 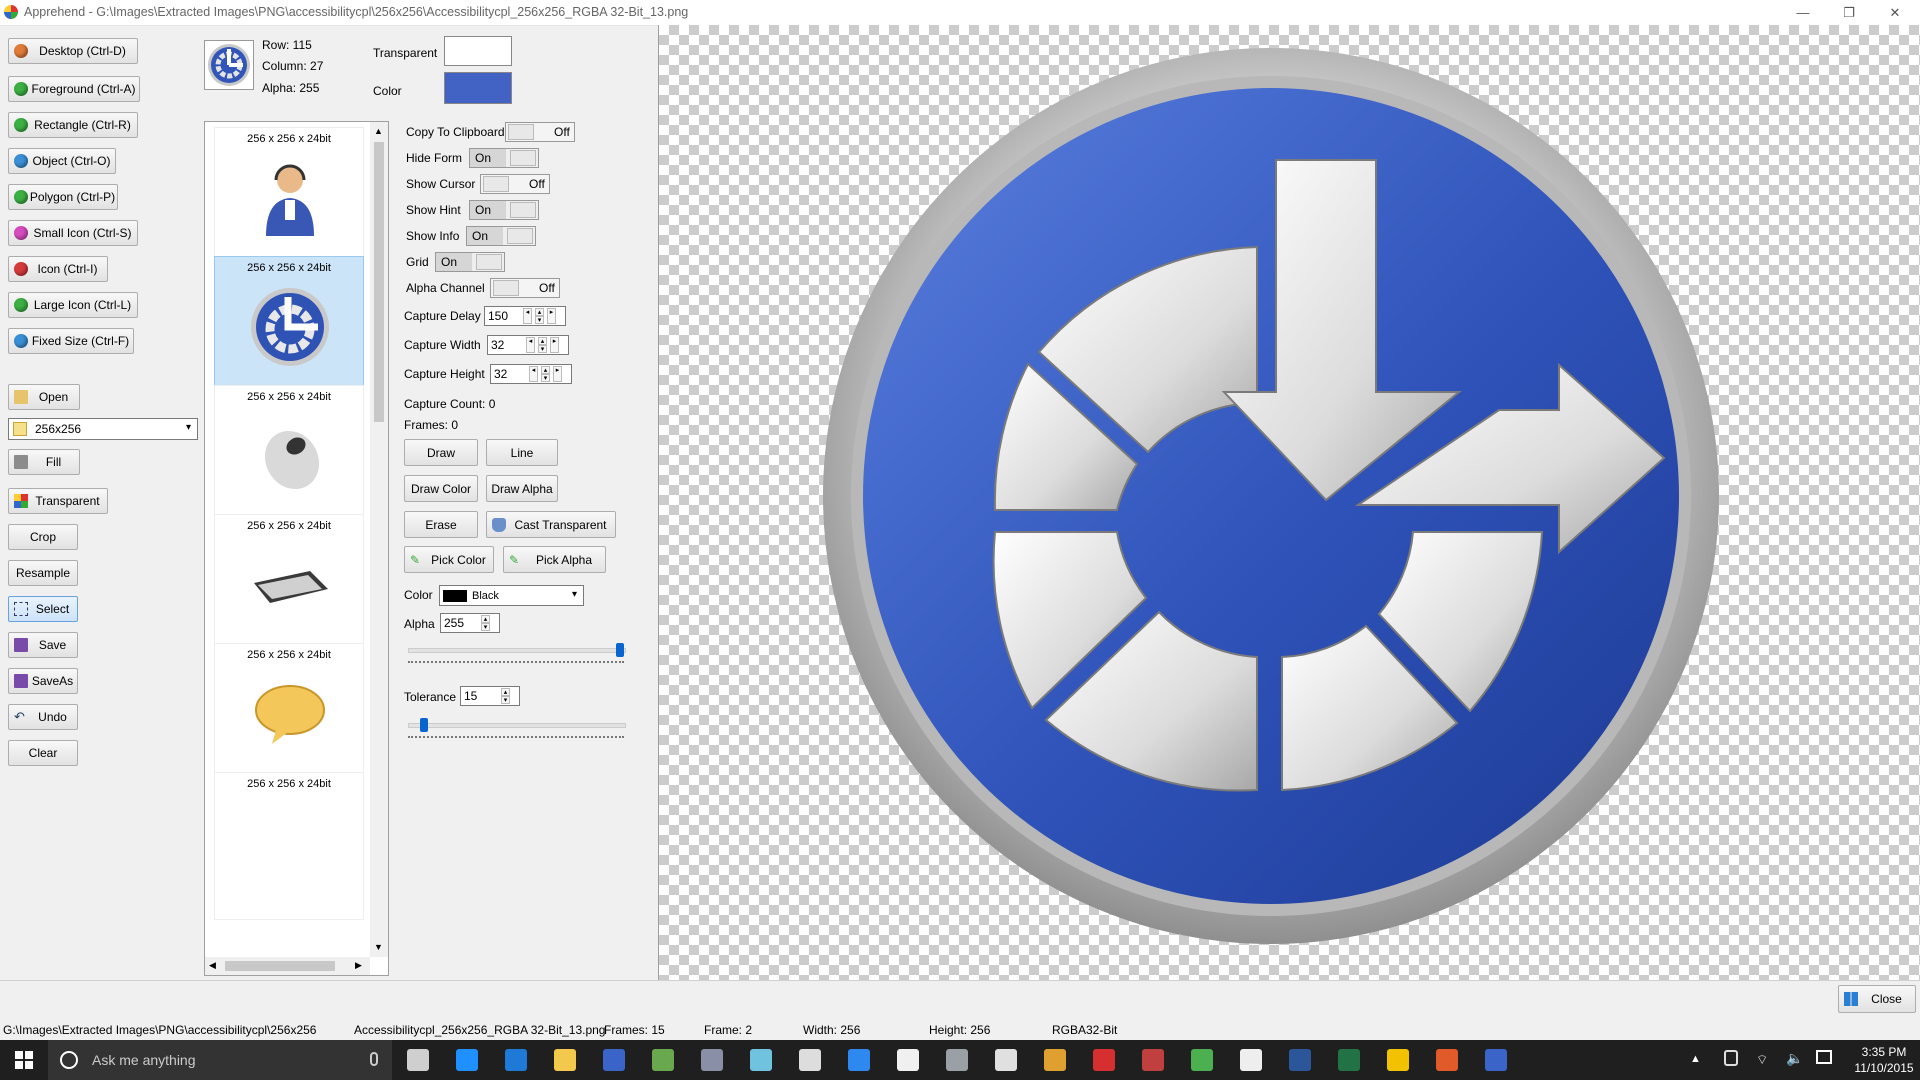 What do you see at coordinates (44, 397) in the screenshot?
I see `open-button: Open` at bounding box center [44, 397].